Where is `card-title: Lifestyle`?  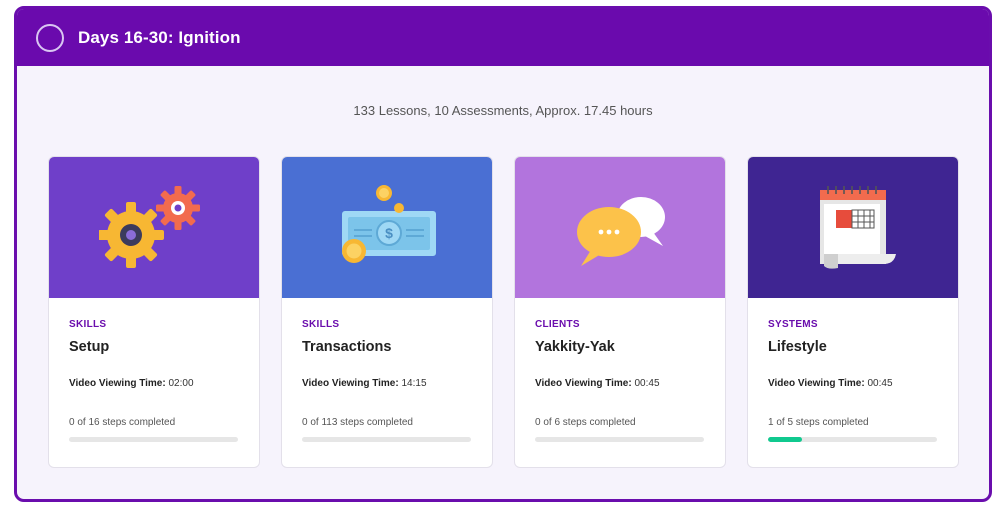 card-title: Lifestyle is located at coordinates (853, 347).